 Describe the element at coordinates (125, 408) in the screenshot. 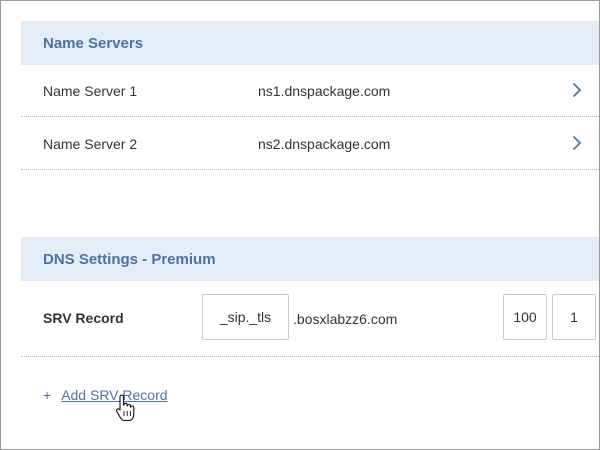

I see `hand-pointer-icon` at that location.